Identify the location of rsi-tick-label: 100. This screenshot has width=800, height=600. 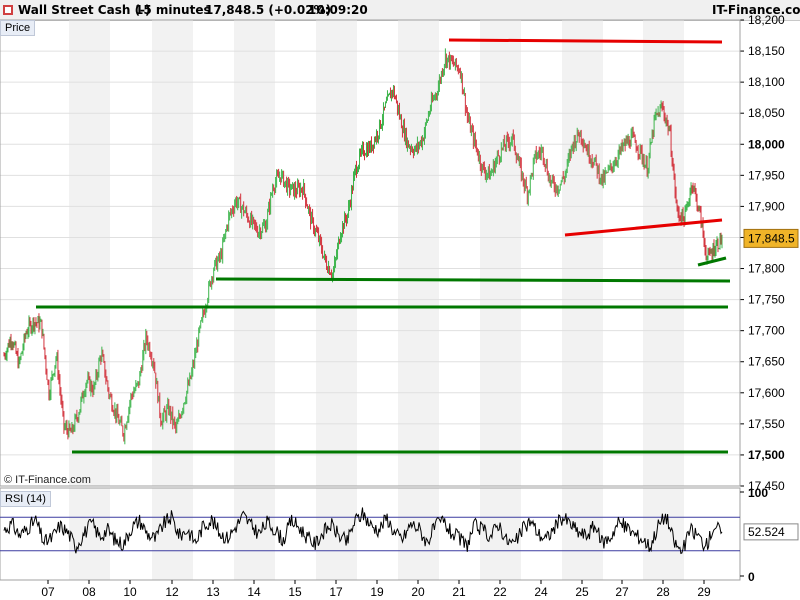
(758, 493).